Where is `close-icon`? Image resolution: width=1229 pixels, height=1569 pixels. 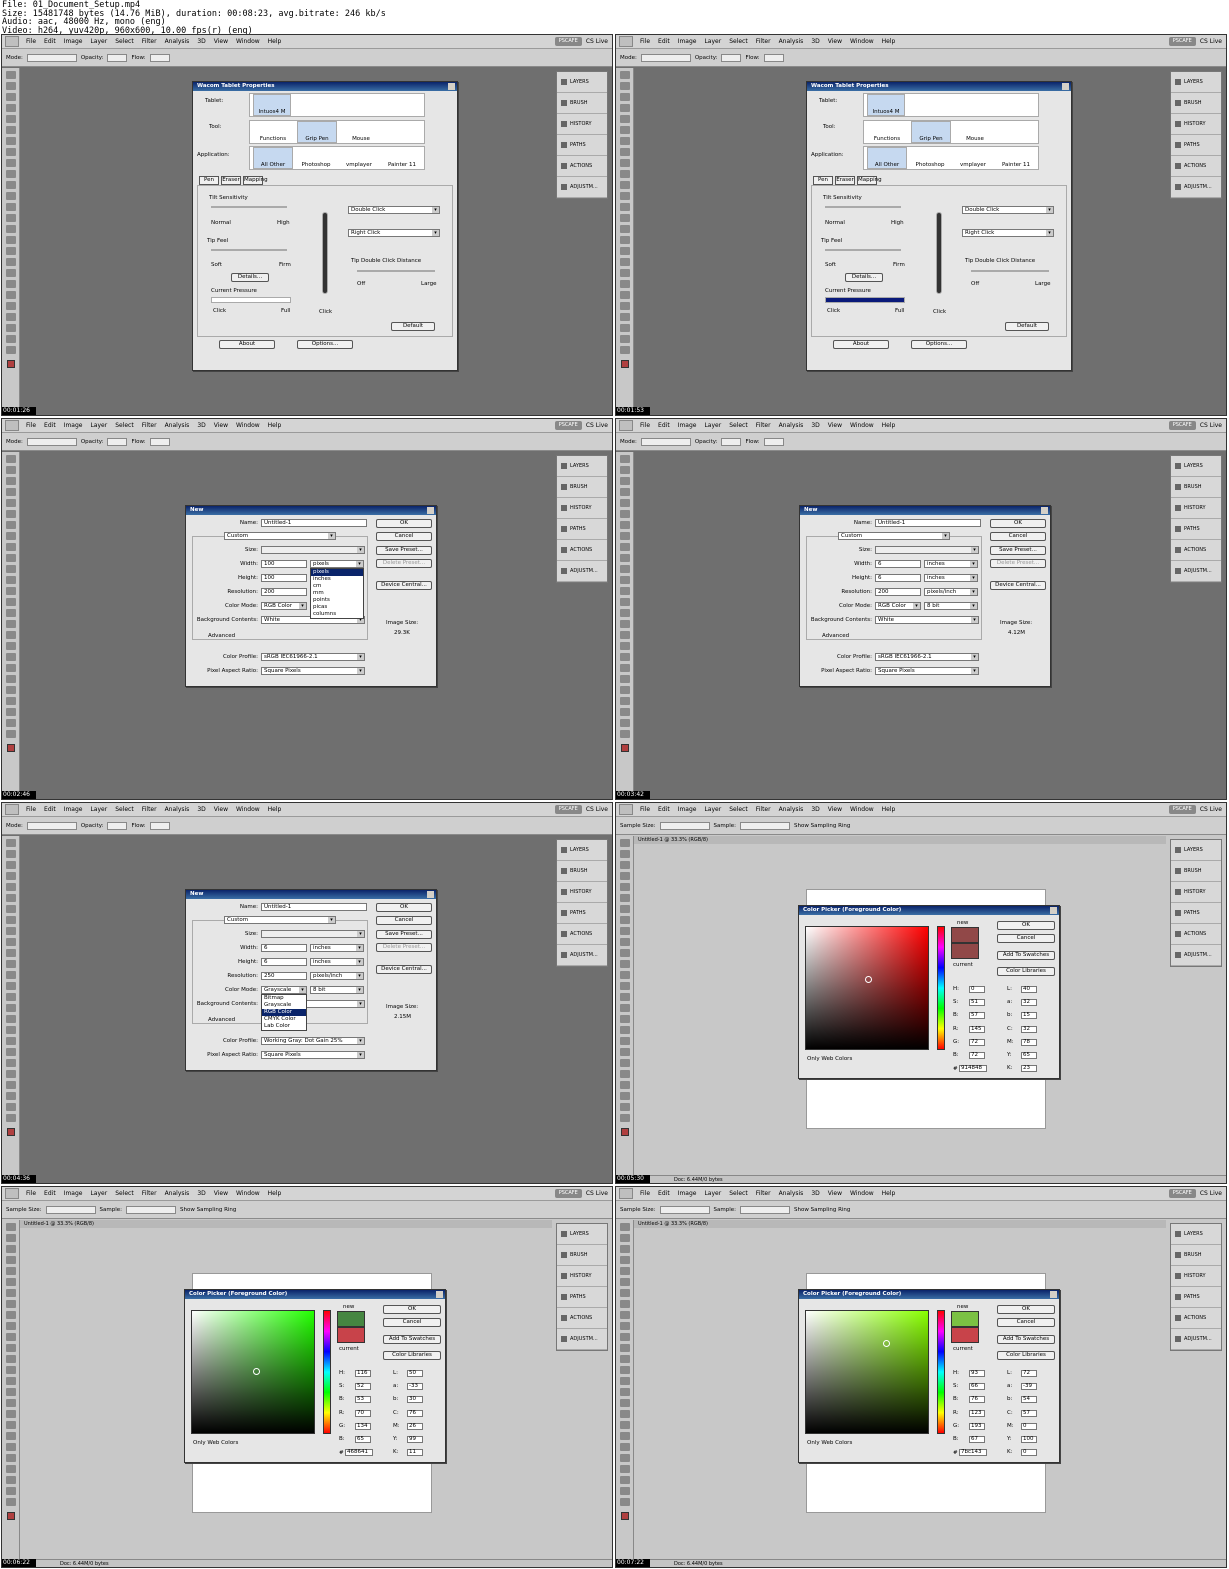
close-icon is located at coordinates (430, 510).